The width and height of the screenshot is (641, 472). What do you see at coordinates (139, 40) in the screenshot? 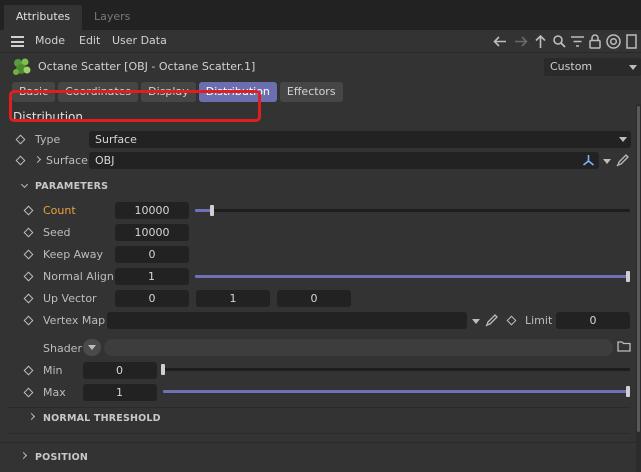
I see `menu-user-data: User Data` at bounding box center [139, 40].